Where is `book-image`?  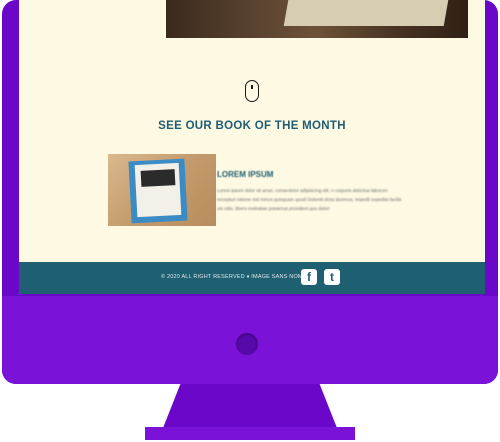 book-image is located at coordinates (162, 190).